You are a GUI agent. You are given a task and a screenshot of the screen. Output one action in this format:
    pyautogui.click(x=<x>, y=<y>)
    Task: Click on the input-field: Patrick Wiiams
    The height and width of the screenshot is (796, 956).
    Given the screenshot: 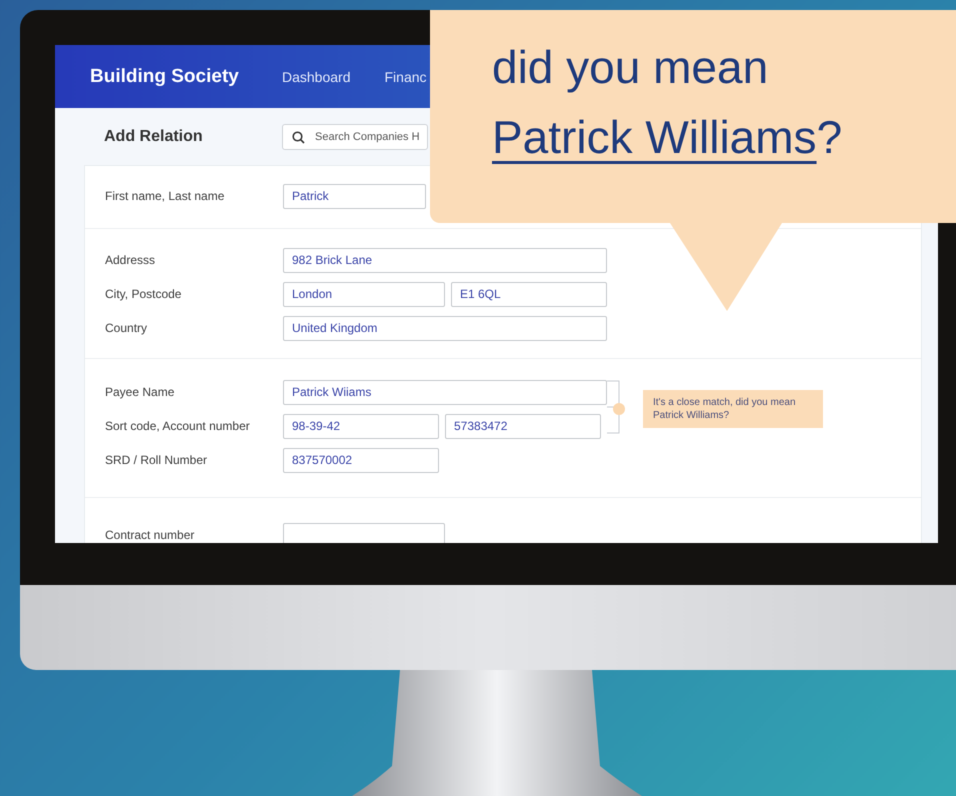 What is the action you would take?
    pyautogui.click(x=445, y=392)
    